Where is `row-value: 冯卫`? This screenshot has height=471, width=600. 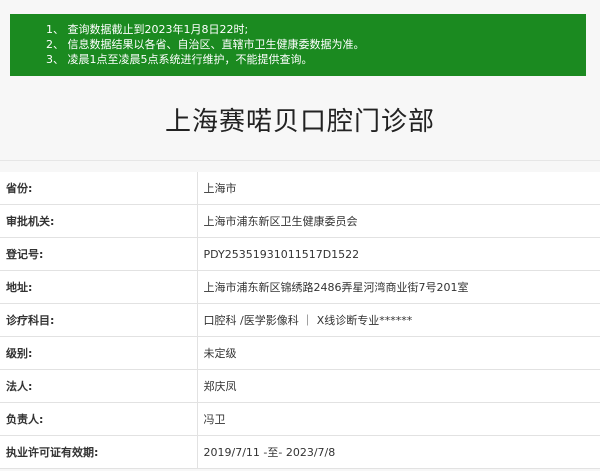 row-value: 冯卫 is located at coordinates (398, 419).